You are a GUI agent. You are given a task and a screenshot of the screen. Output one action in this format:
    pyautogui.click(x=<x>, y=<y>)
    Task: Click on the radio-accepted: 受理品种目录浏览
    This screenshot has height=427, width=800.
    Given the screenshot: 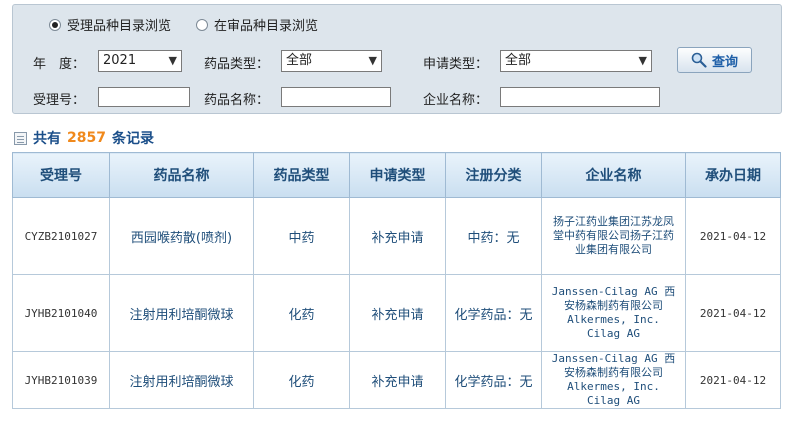 What is the action you would take?
    pyautogui.click(x=110, y=24)
    